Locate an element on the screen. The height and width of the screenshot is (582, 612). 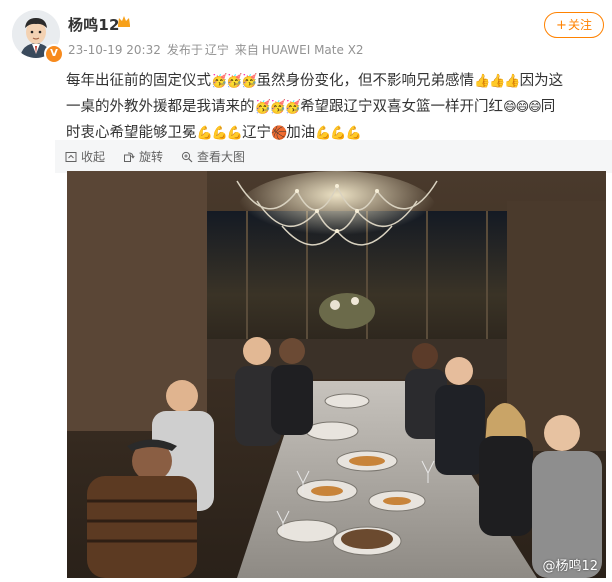
follow-button: +关注 is located at coordinates (574, 25).